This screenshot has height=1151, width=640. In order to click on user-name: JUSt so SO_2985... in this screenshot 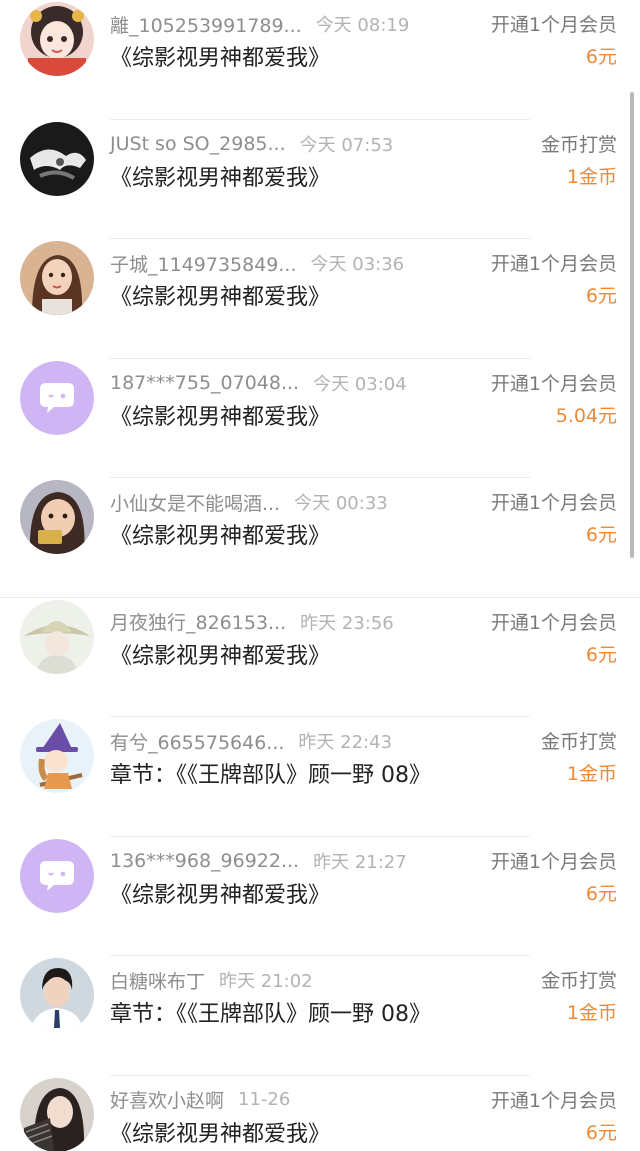, I will do `click(198, 143)`.